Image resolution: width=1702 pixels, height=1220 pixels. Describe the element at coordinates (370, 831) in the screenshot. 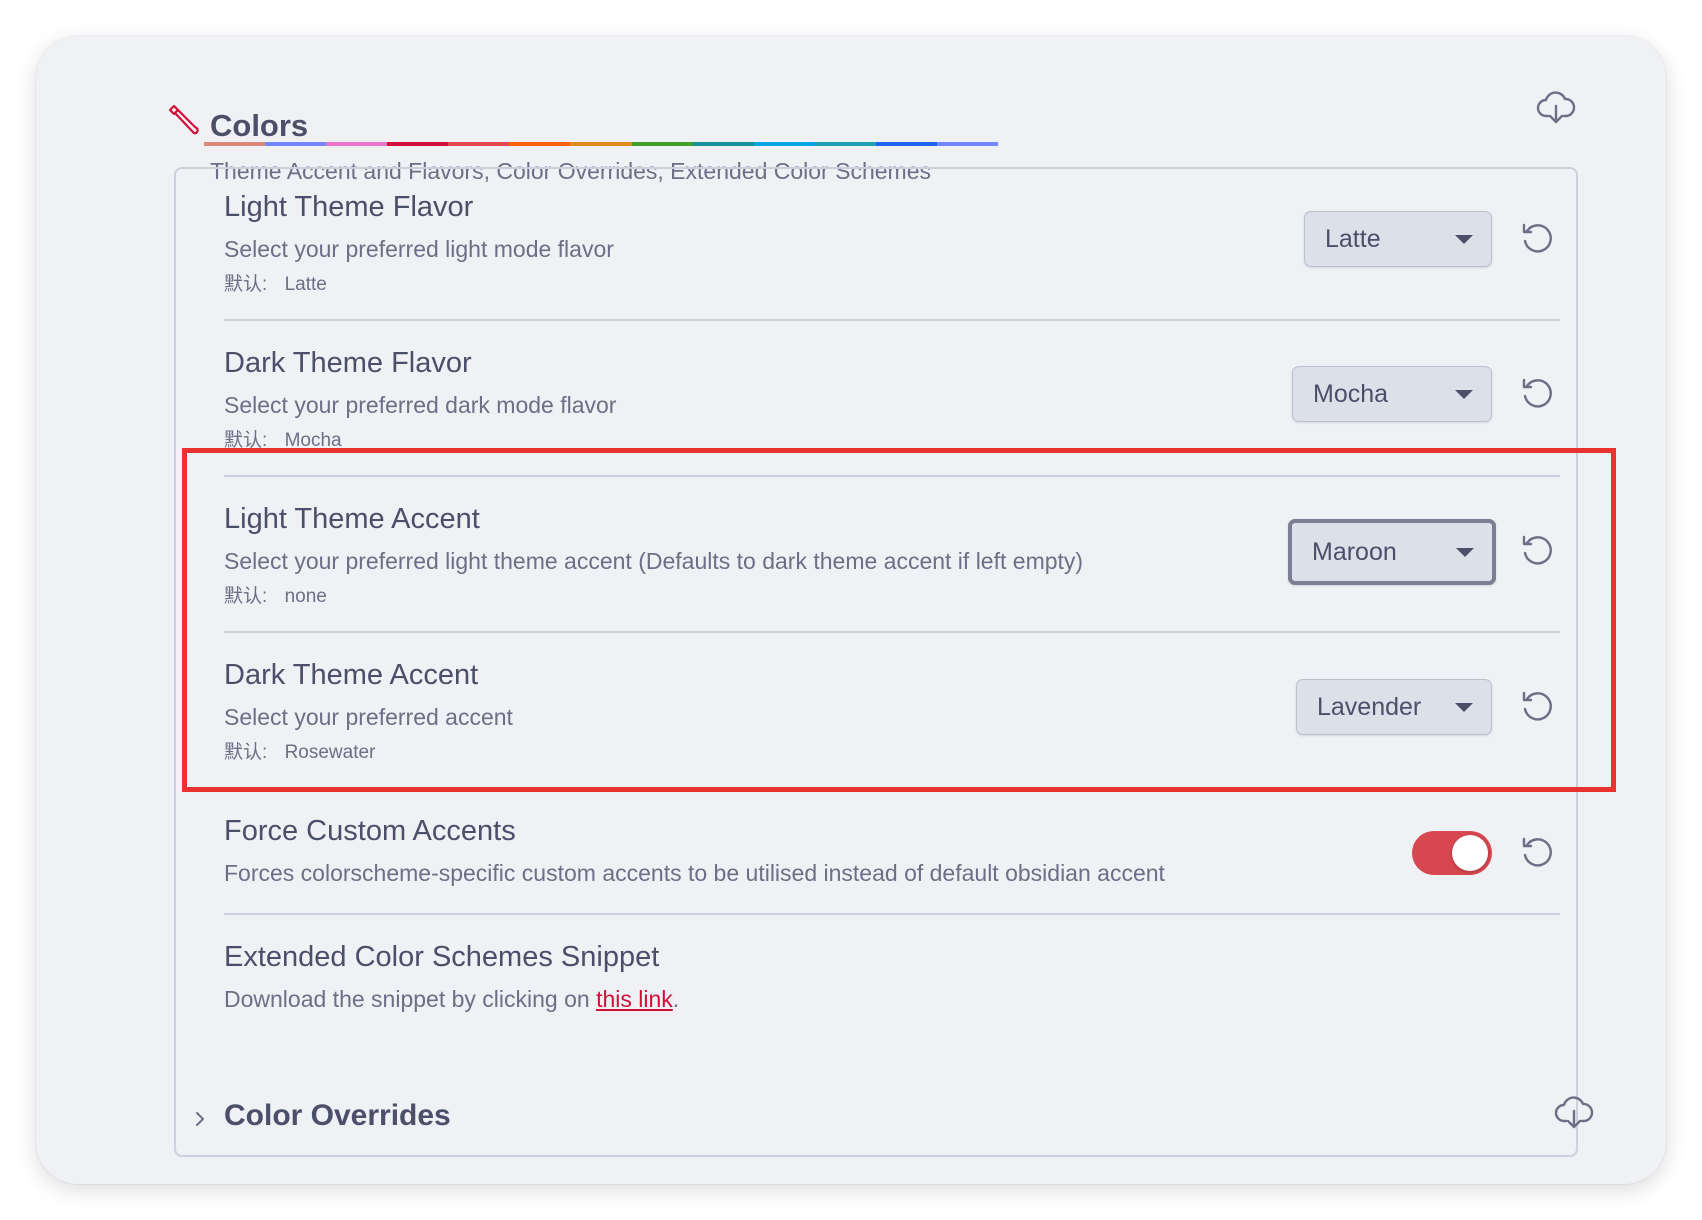

I see `setting-title: Force Custom Accents` at that location.